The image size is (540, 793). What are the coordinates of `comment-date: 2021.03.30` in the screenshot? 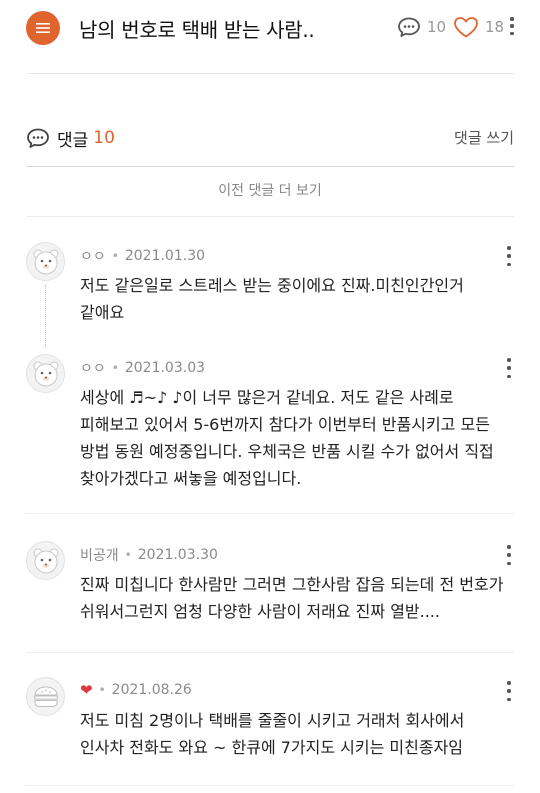 It's located at (177, 555).